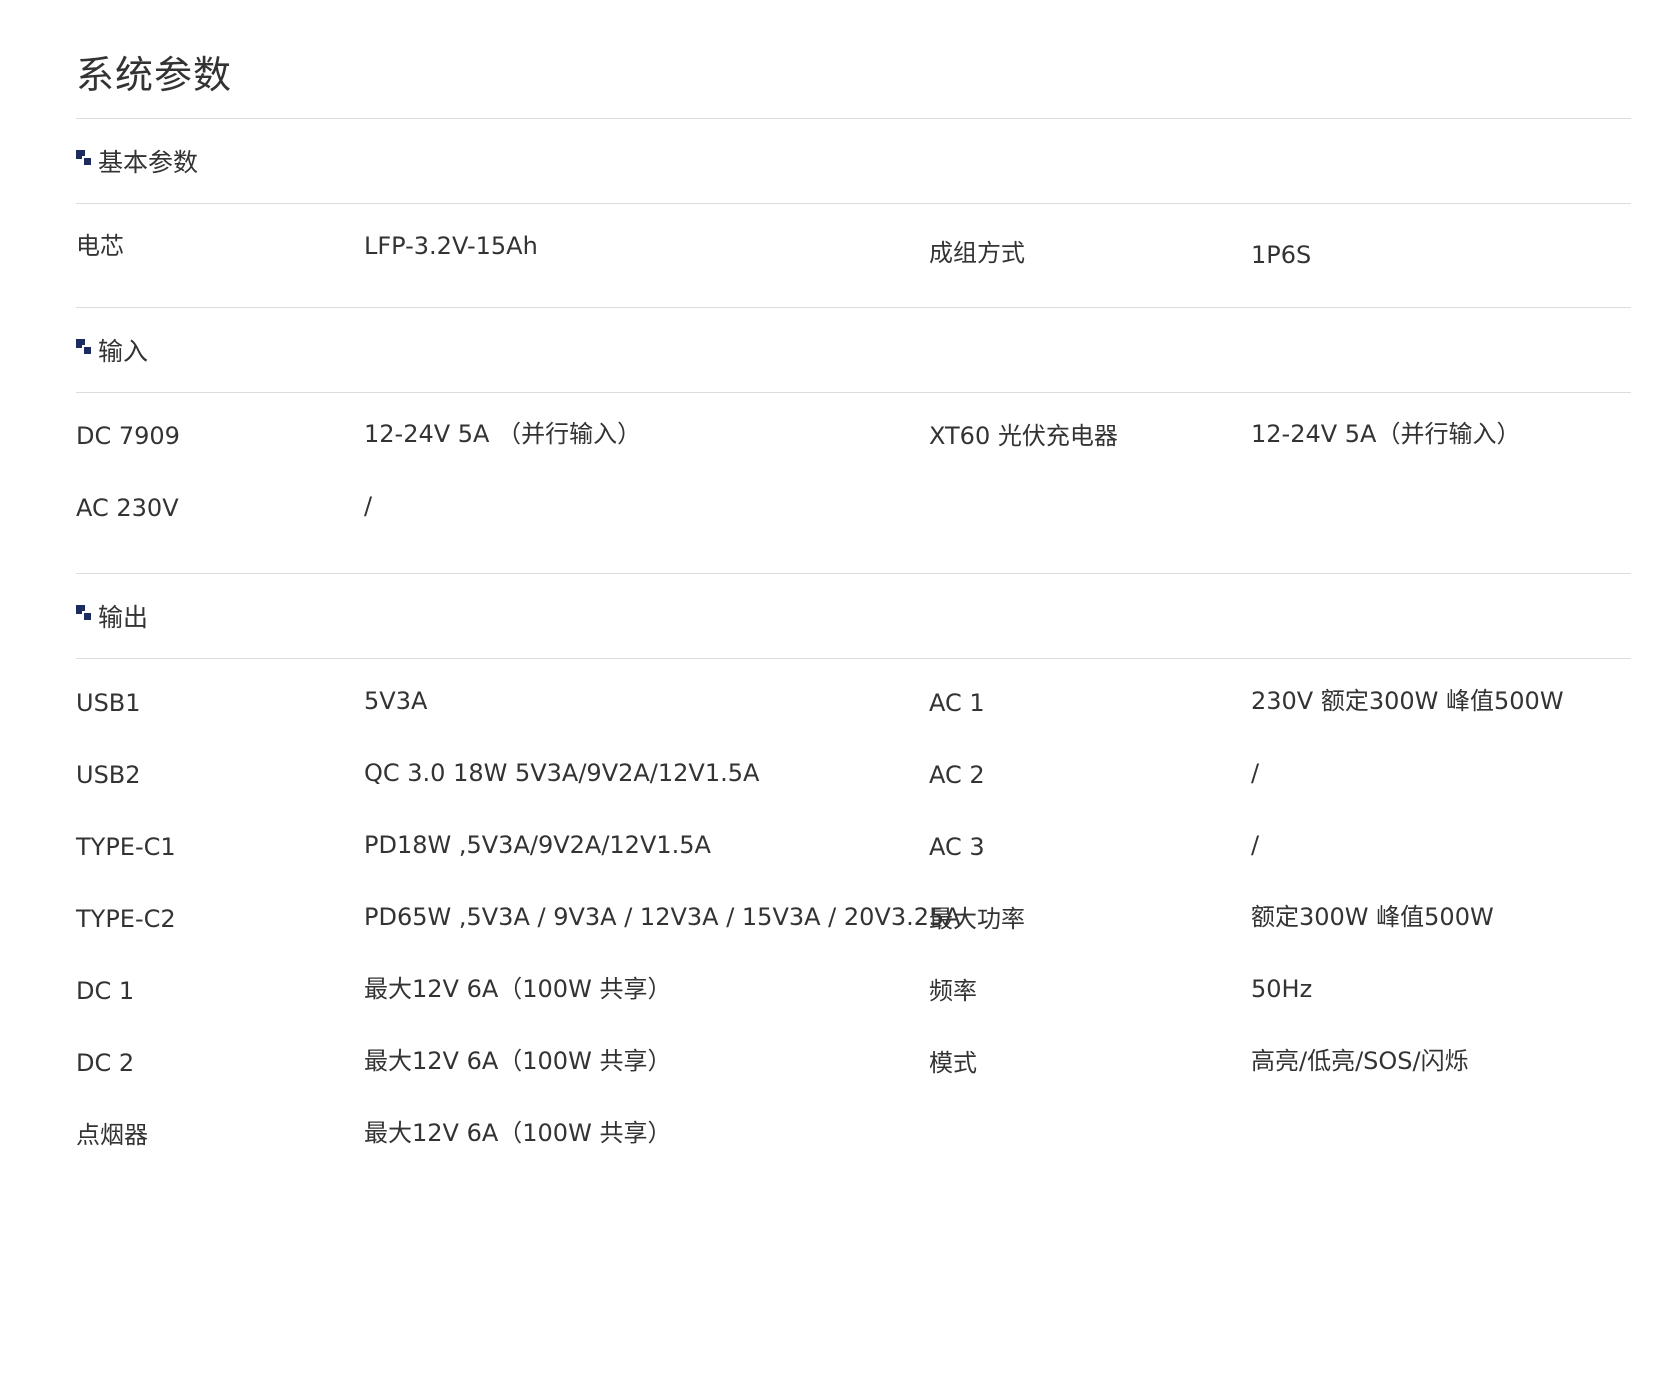 Image resolution: width=1670 pixels, height=1398 pixels. I want to click on spec-label: USB1, so click(108, 703).